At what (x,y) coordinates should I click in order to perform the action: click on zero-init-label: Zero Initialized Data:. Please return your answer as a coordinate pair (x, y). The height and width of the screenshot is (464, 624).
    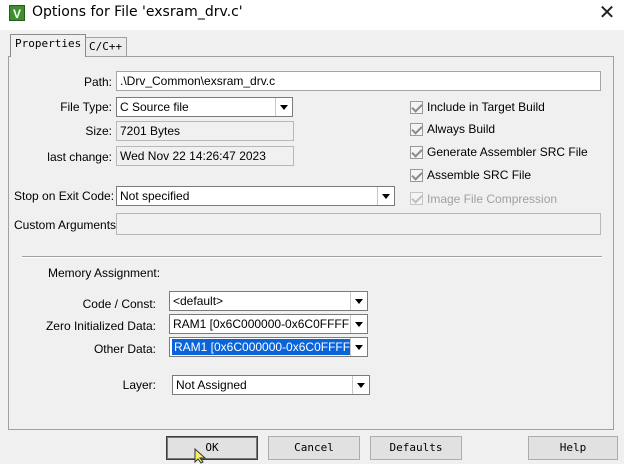
    Looking at the image, I should click on (100, 326).